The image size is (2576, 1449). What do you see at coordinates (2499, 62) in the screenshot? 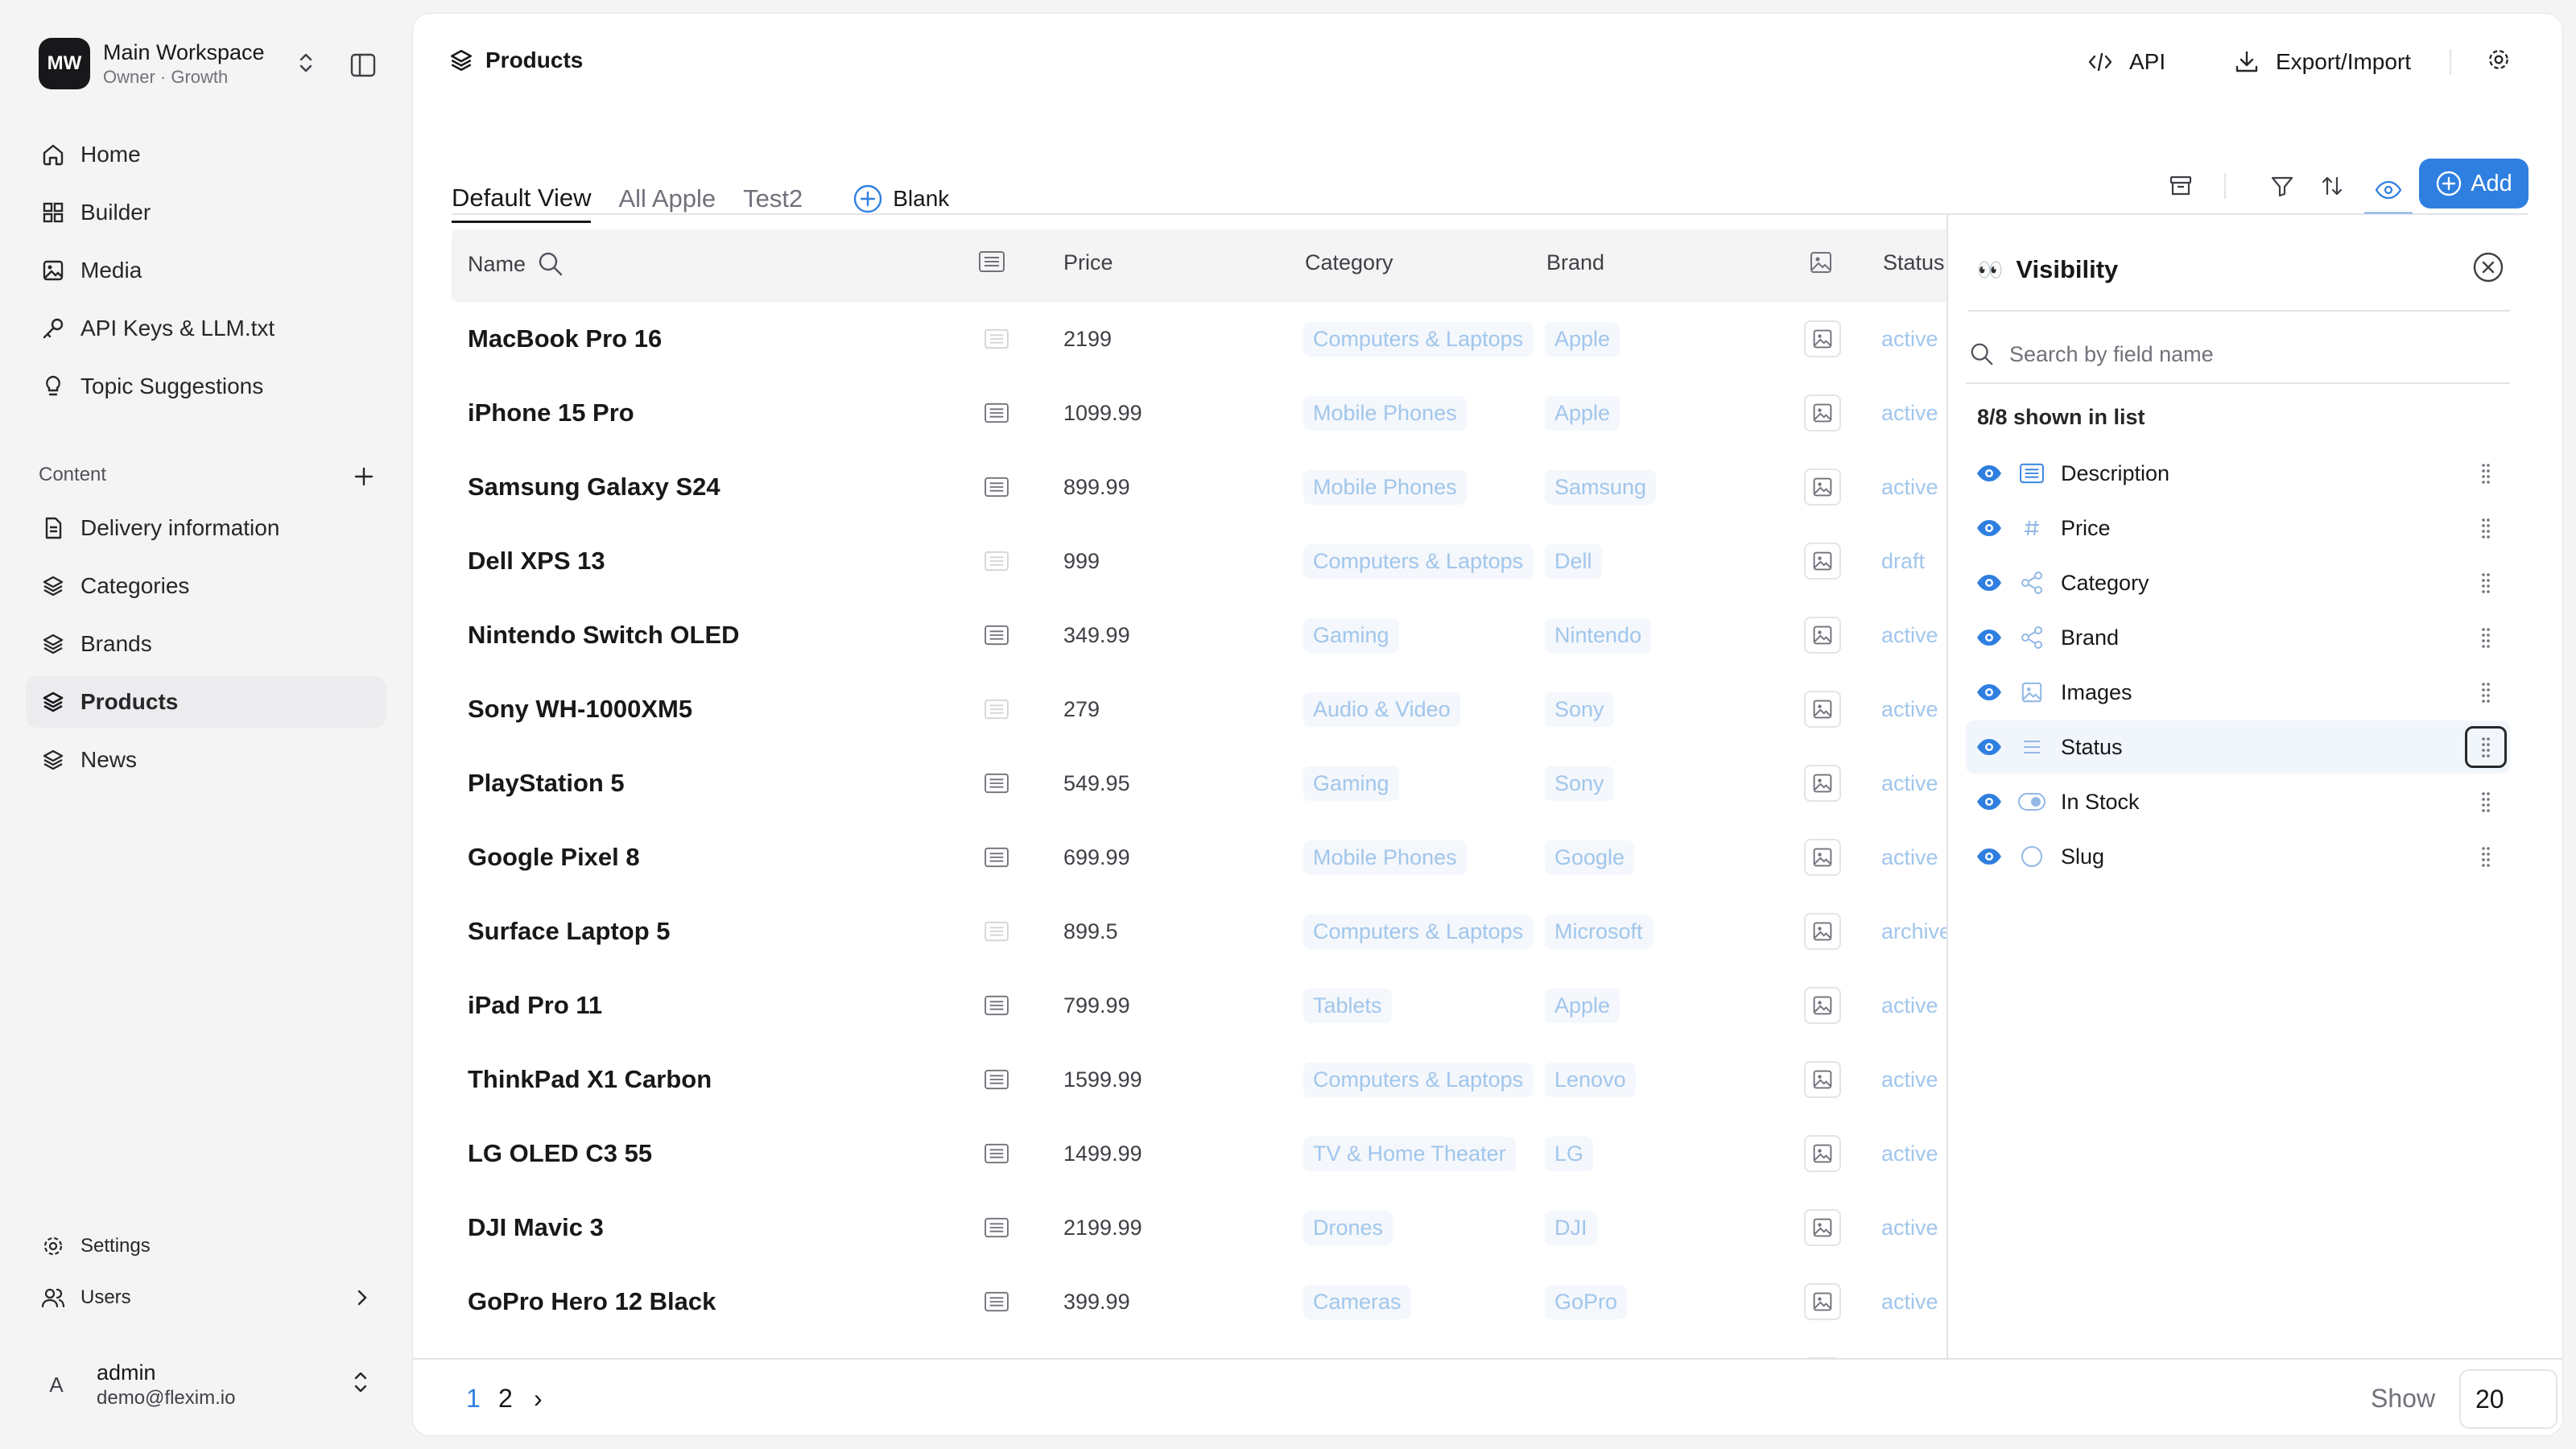
I see `settings-button` at bounding box center [2499, 62].